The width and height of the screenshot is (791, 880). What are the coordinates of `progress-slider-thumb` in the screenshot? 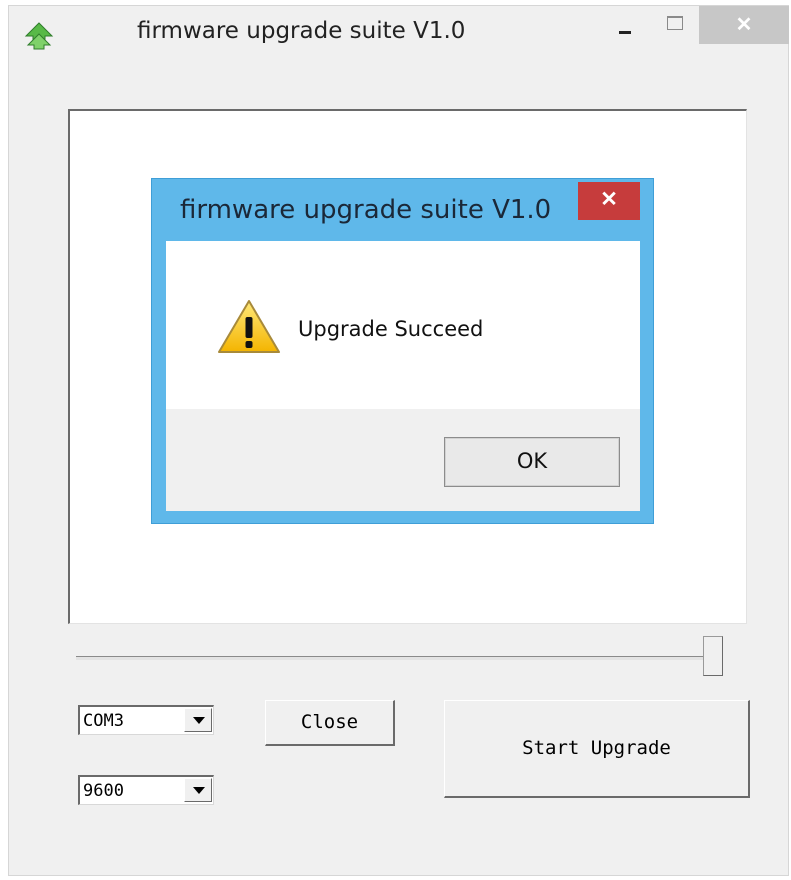 It's located at (713, 656).